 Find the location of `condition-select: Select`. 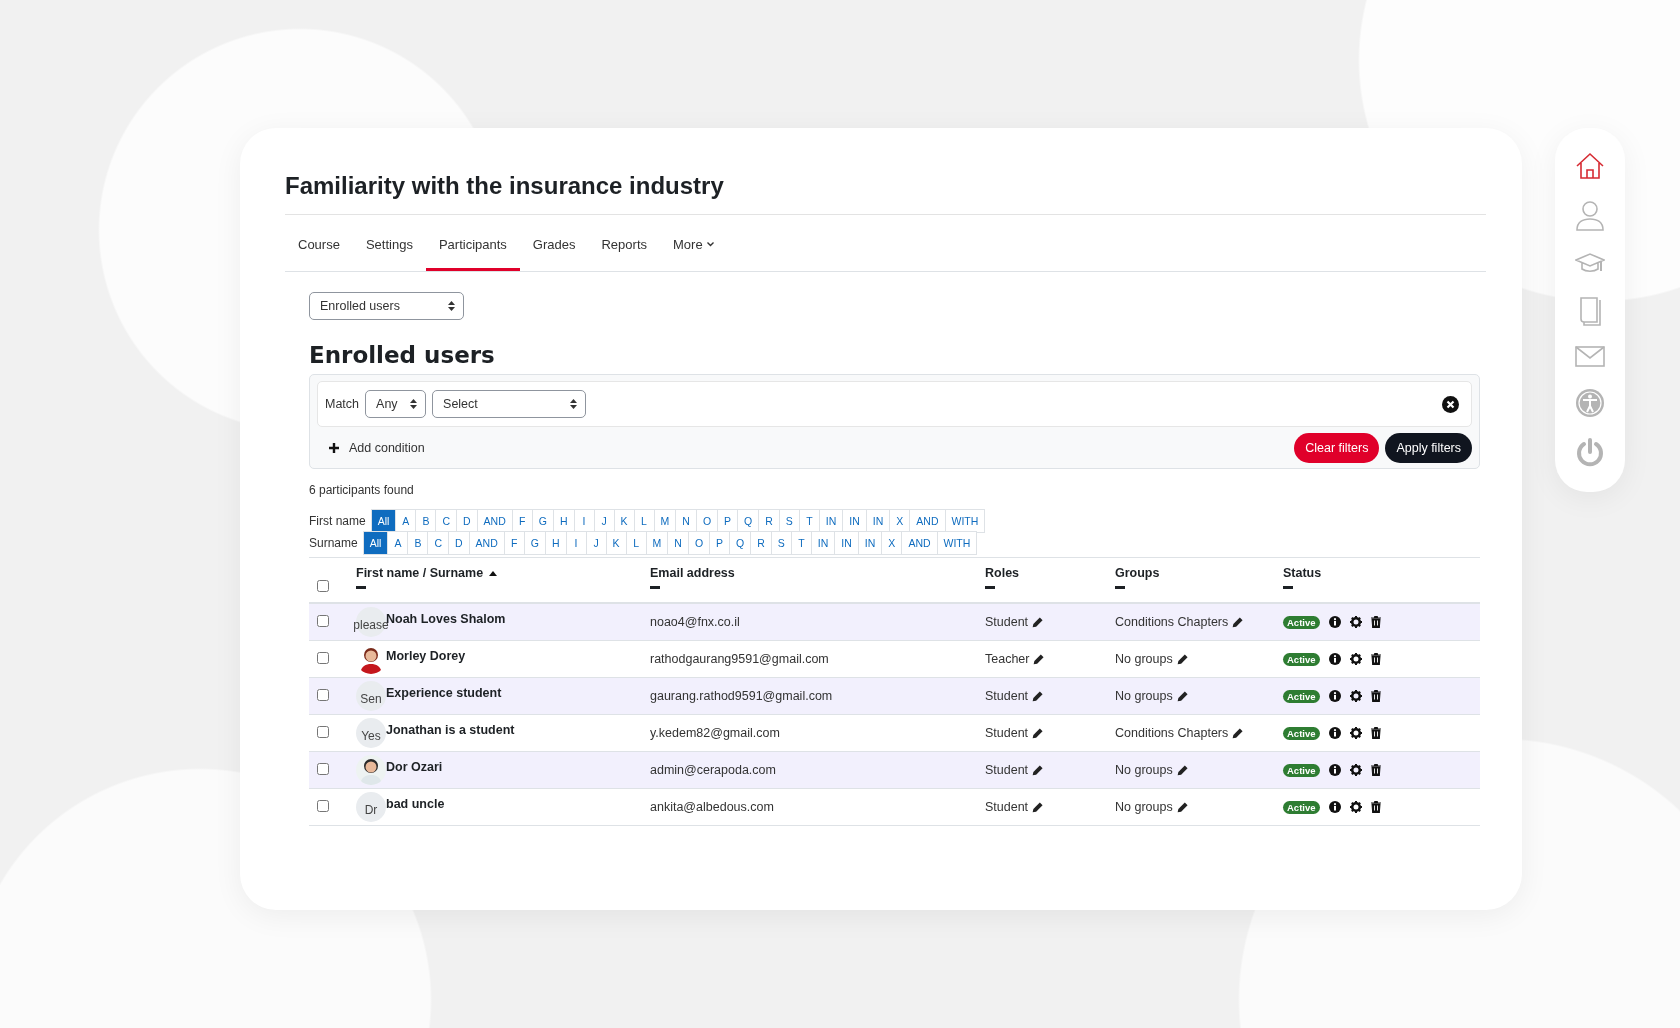

condition-select: Select is located at coordinates (509, 404).